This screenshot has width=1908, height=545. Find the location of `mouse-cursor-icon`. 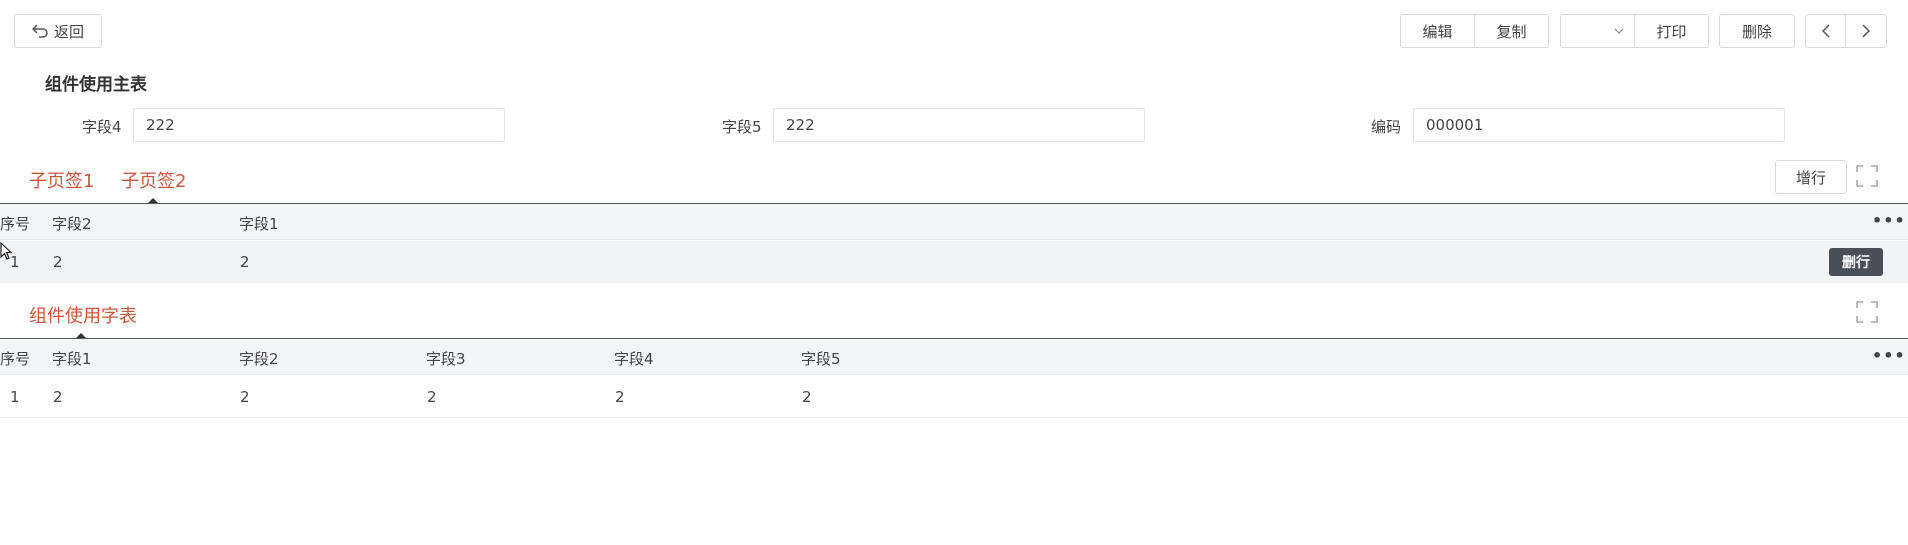

mouse-cursor-icon is located at coordinates (6, 251).